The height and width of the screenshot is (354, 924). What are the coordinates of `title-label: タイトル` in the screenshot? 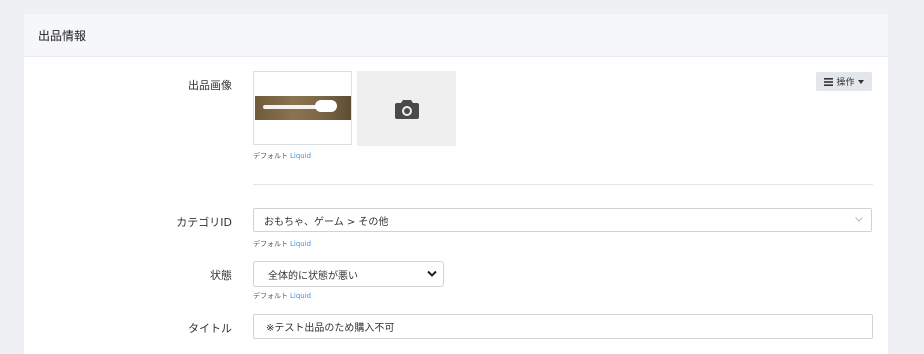 It's located at (210, 328).